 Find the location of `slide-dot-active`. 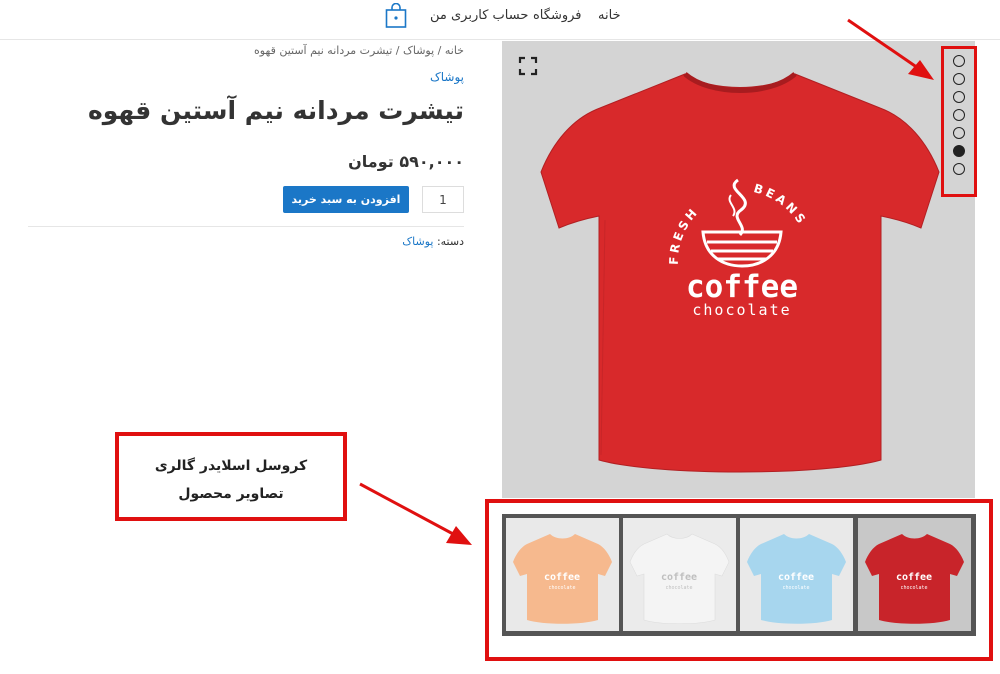

slide-dot-active is located at coordinates (959, 151).